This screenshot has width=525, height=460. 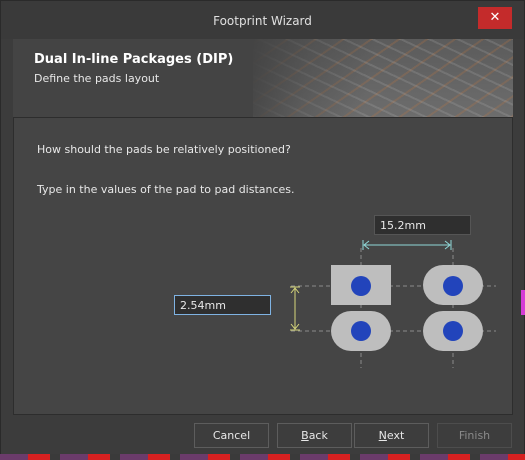 I want to click on horizontal-distance-arrow, so click(x=407, y=245).